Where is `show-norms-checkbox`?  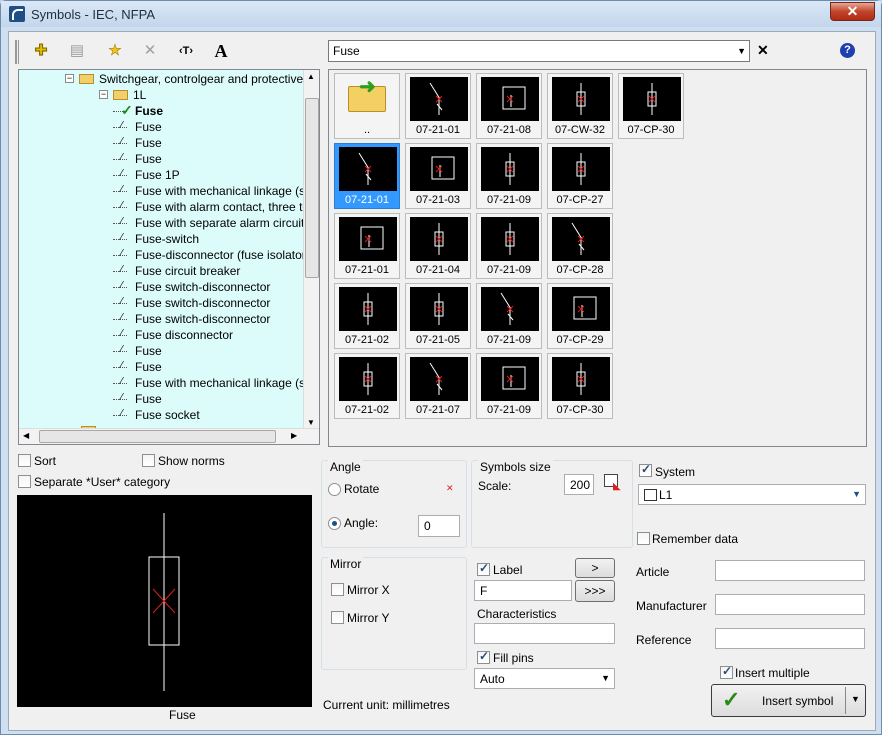
show-norms-checkbox is located at coordinates (148, 460).